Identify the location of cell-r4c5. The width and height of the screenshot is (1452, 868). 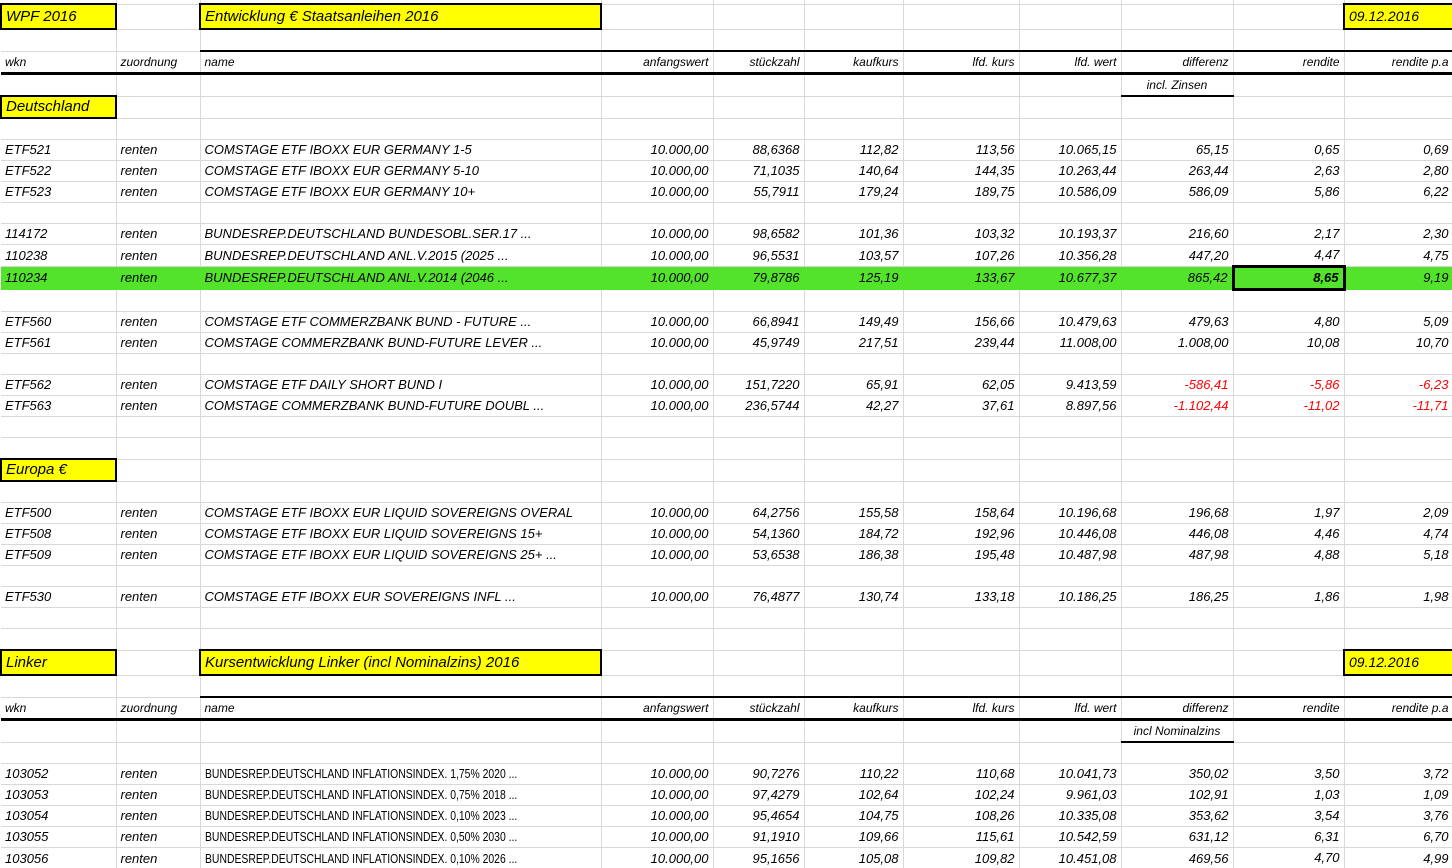
(759, 85).